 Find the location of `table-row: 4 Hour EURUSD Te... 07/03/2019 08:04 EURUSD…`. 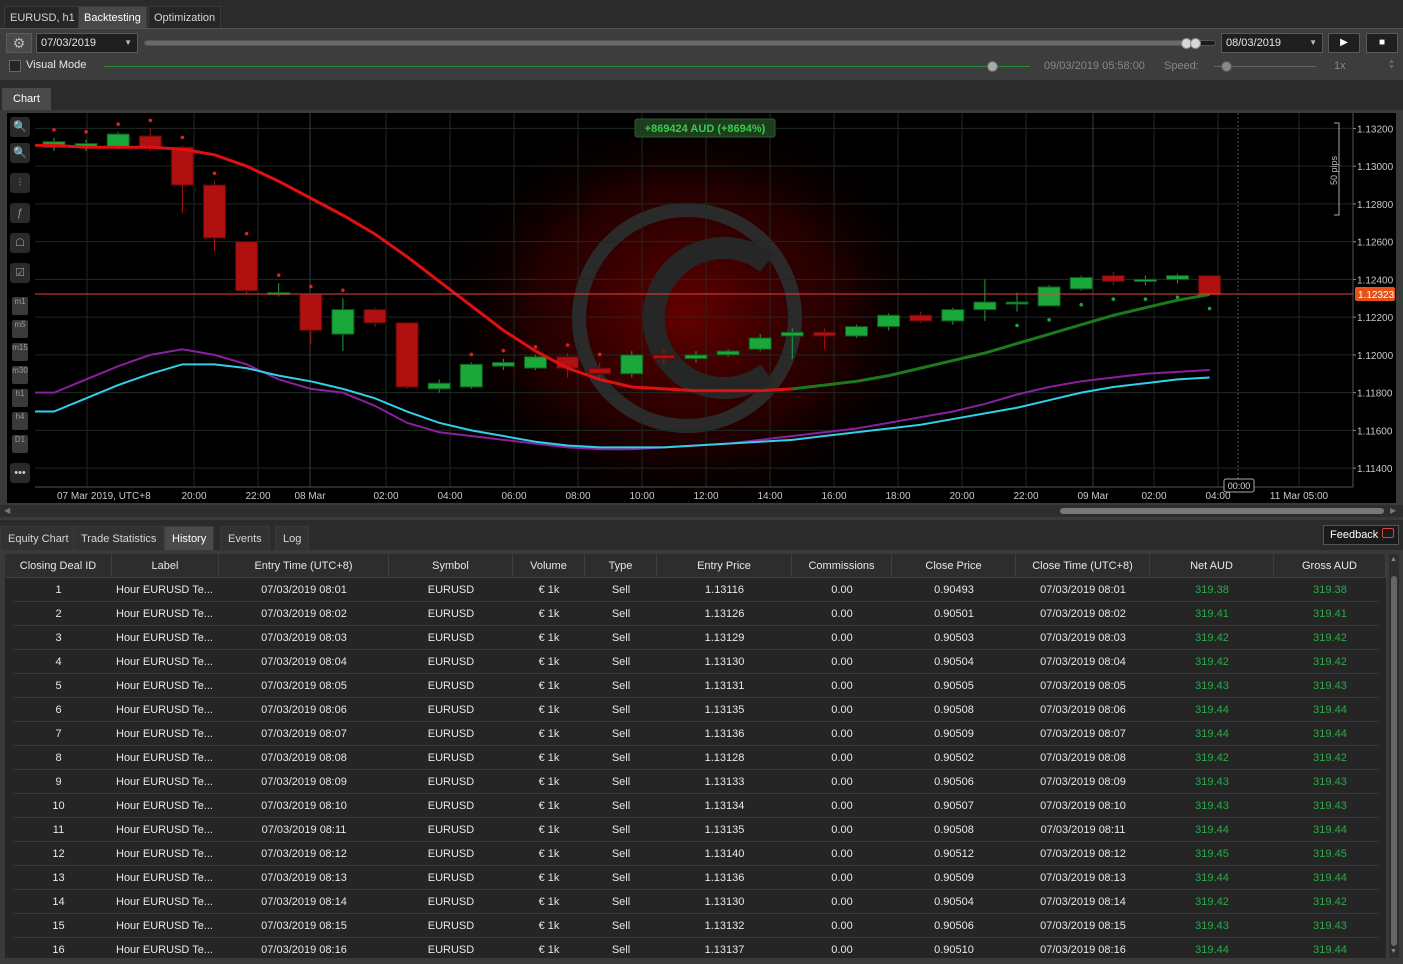

table-row: 4 Hour EURUSD Te... 07/03/2019 08:04 EURUSD… is located at coordinates (696, 662).